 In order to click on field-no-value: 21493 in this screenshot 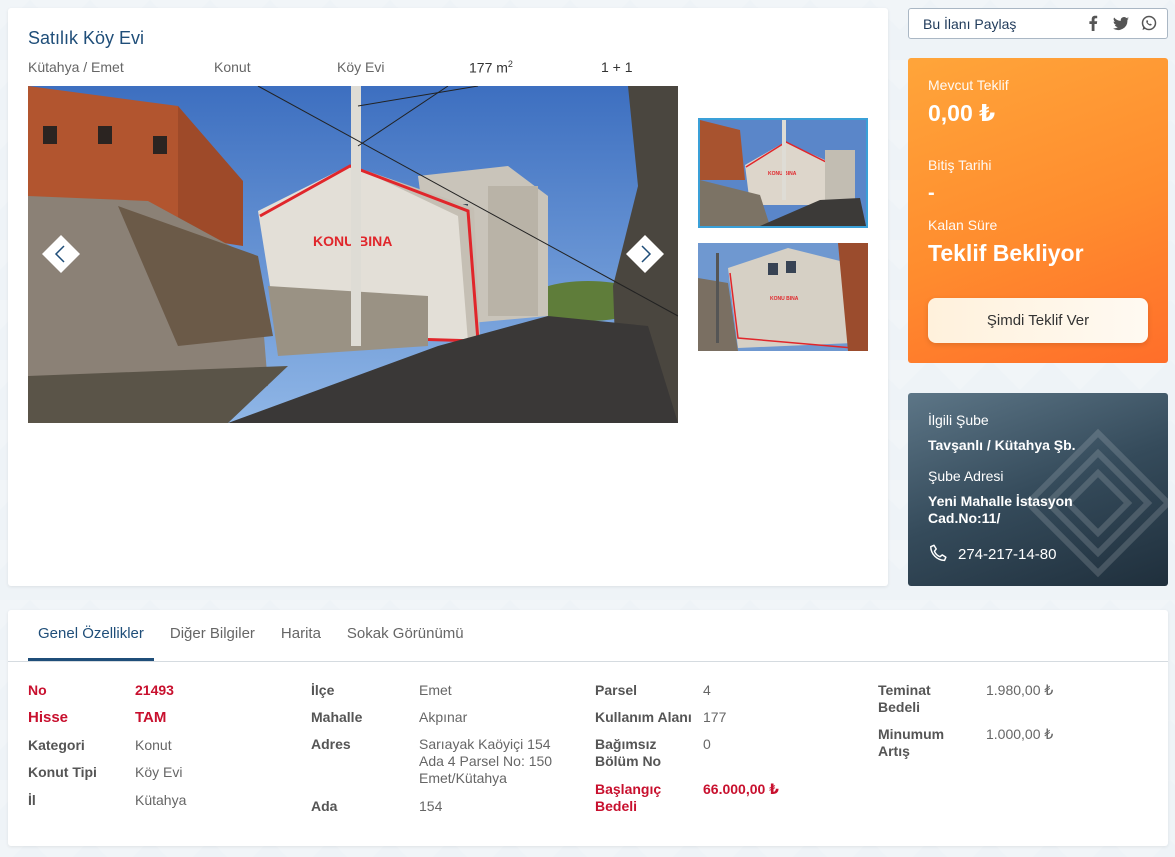, I will do `click(154, 690)`.